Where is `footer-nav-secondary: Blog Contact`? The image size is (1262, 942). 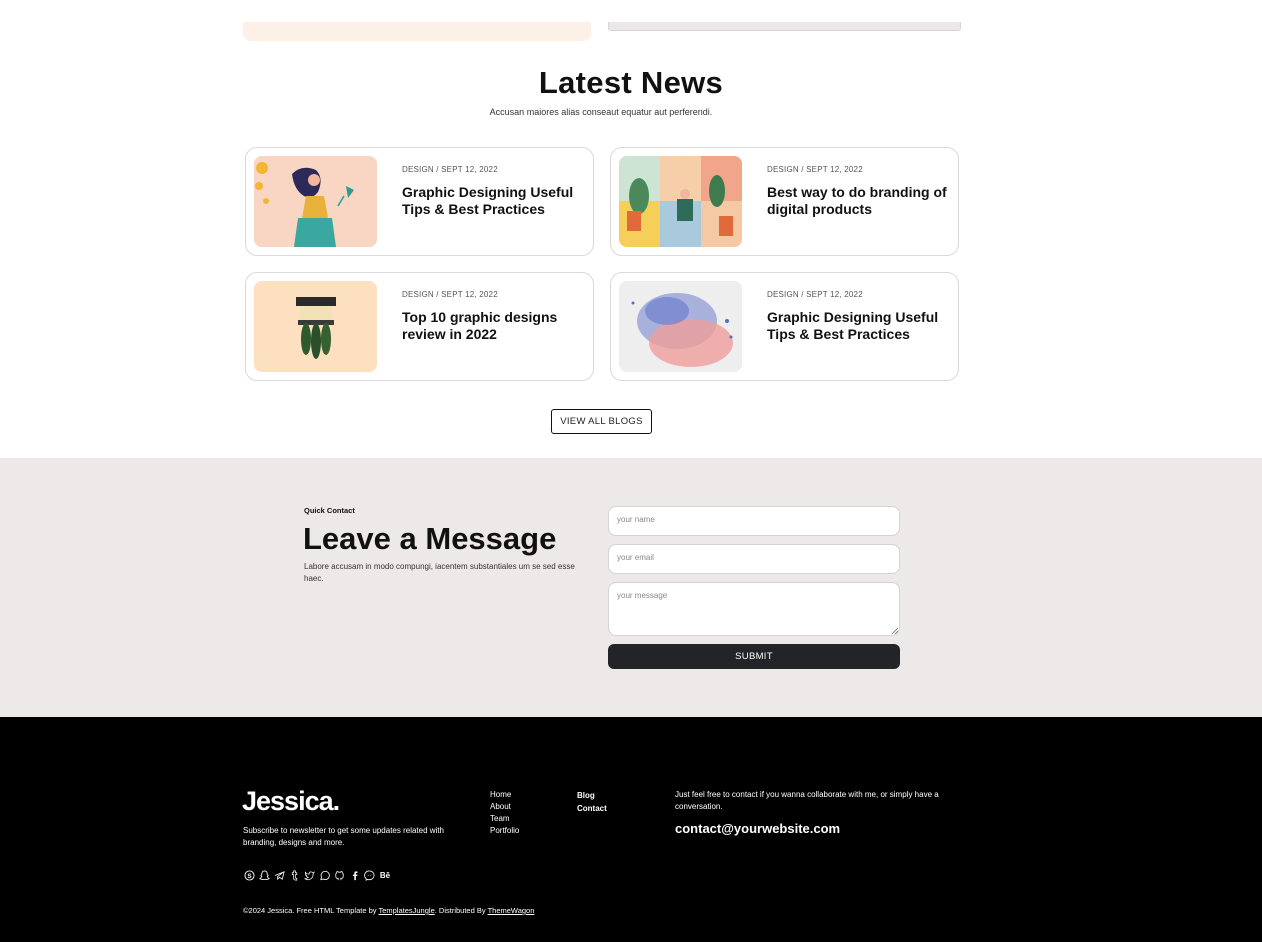
footer-nav-secondary: Blog Contact is located at coordinates (592, 802).